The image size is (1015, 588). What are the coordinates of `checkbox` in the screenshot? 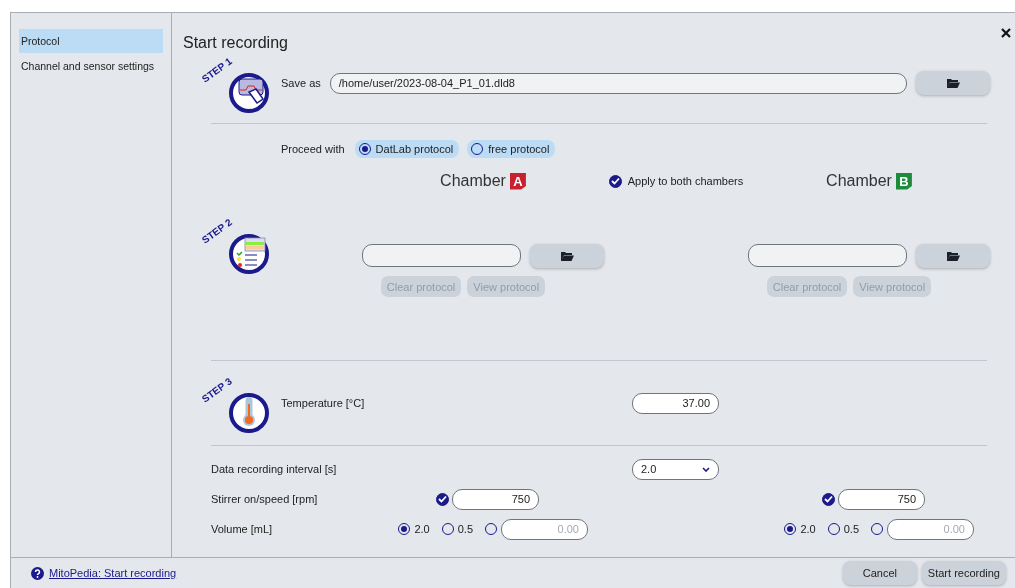 It's located at (615, 181).